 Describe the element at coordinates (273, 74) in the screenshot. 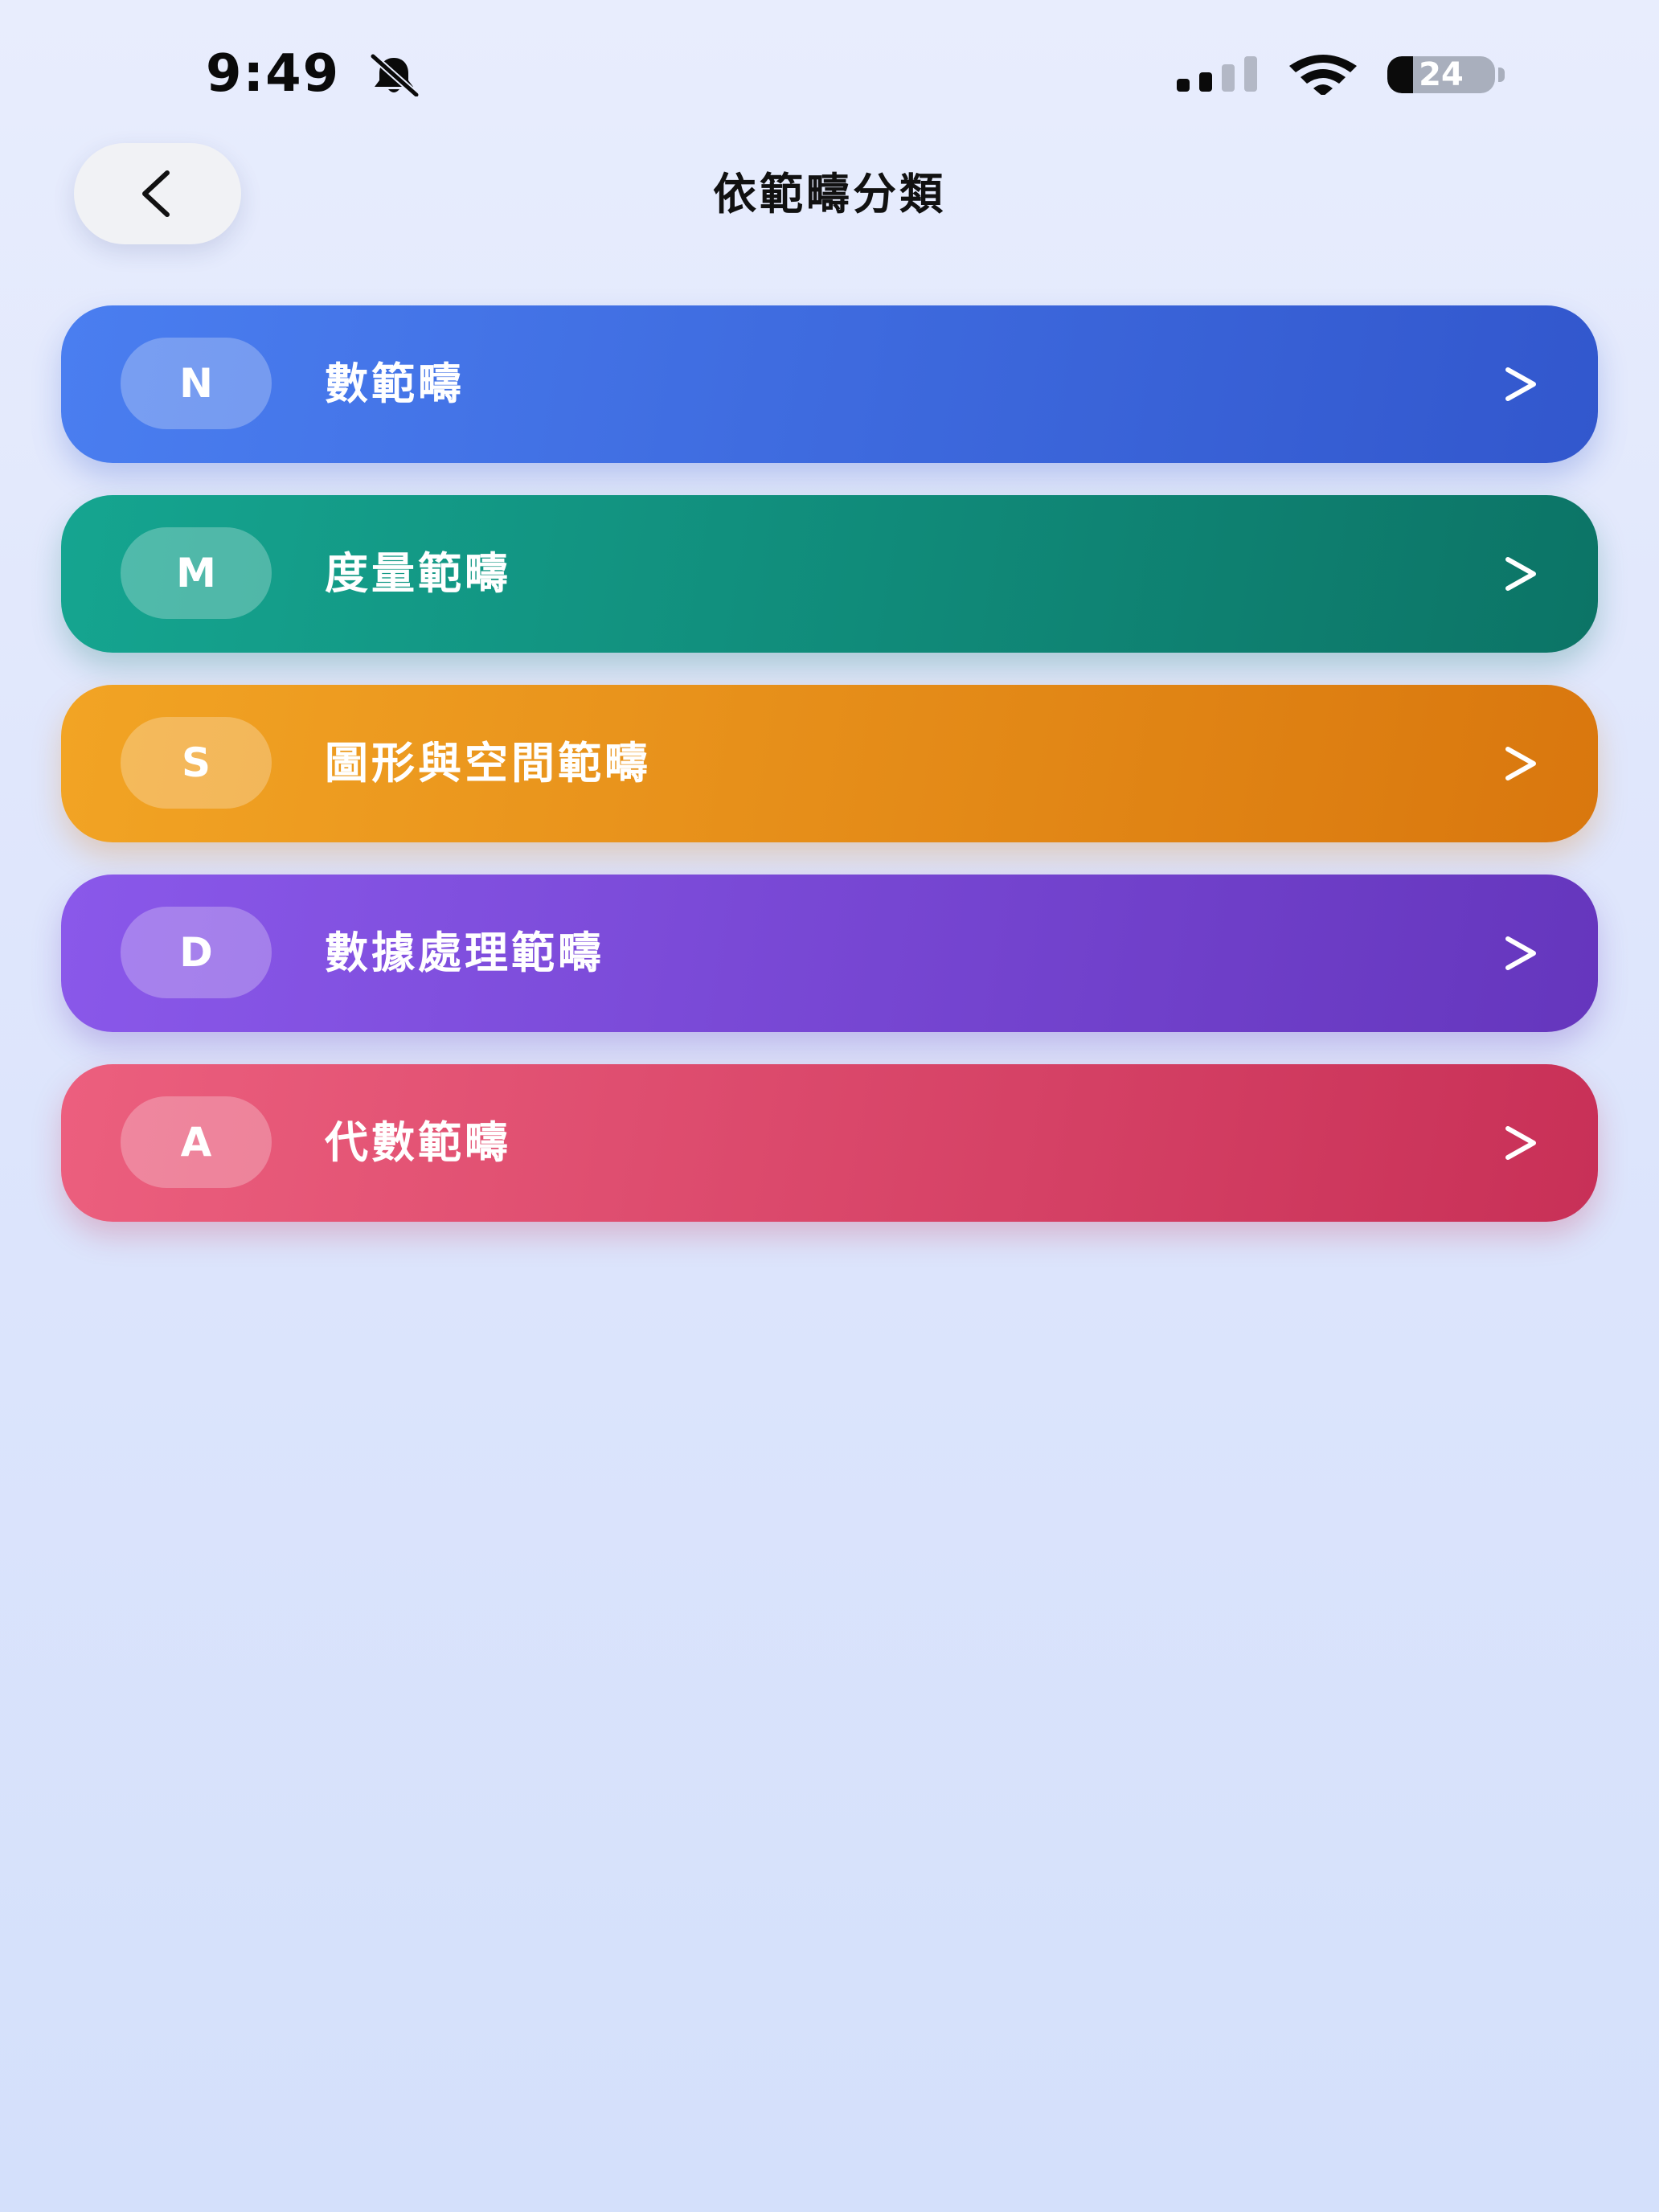

I see `status-time: 9:49` at that location.